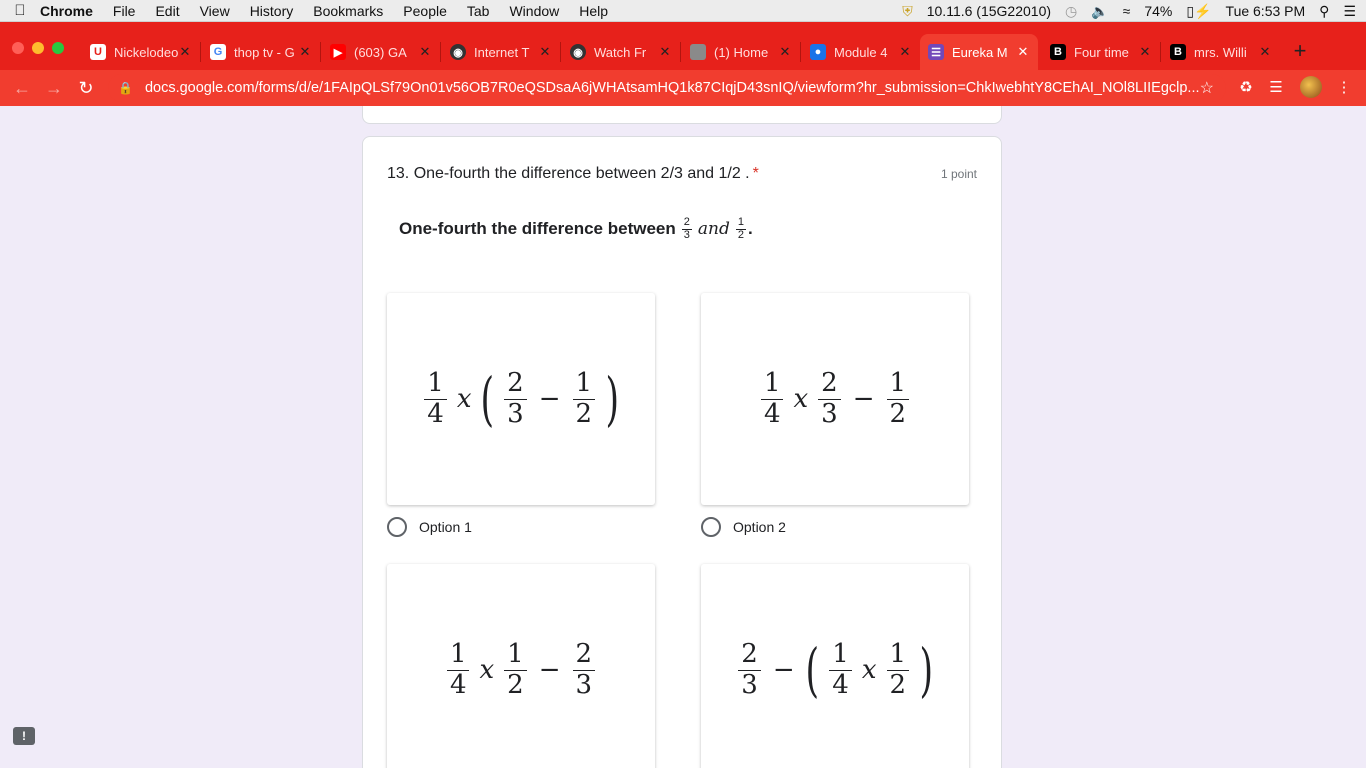 The image size is (1366, 768). Describe the element at coordinates (1266, 11) in the screenshot. I see `clock: Tue 6:53 PM` at that location.